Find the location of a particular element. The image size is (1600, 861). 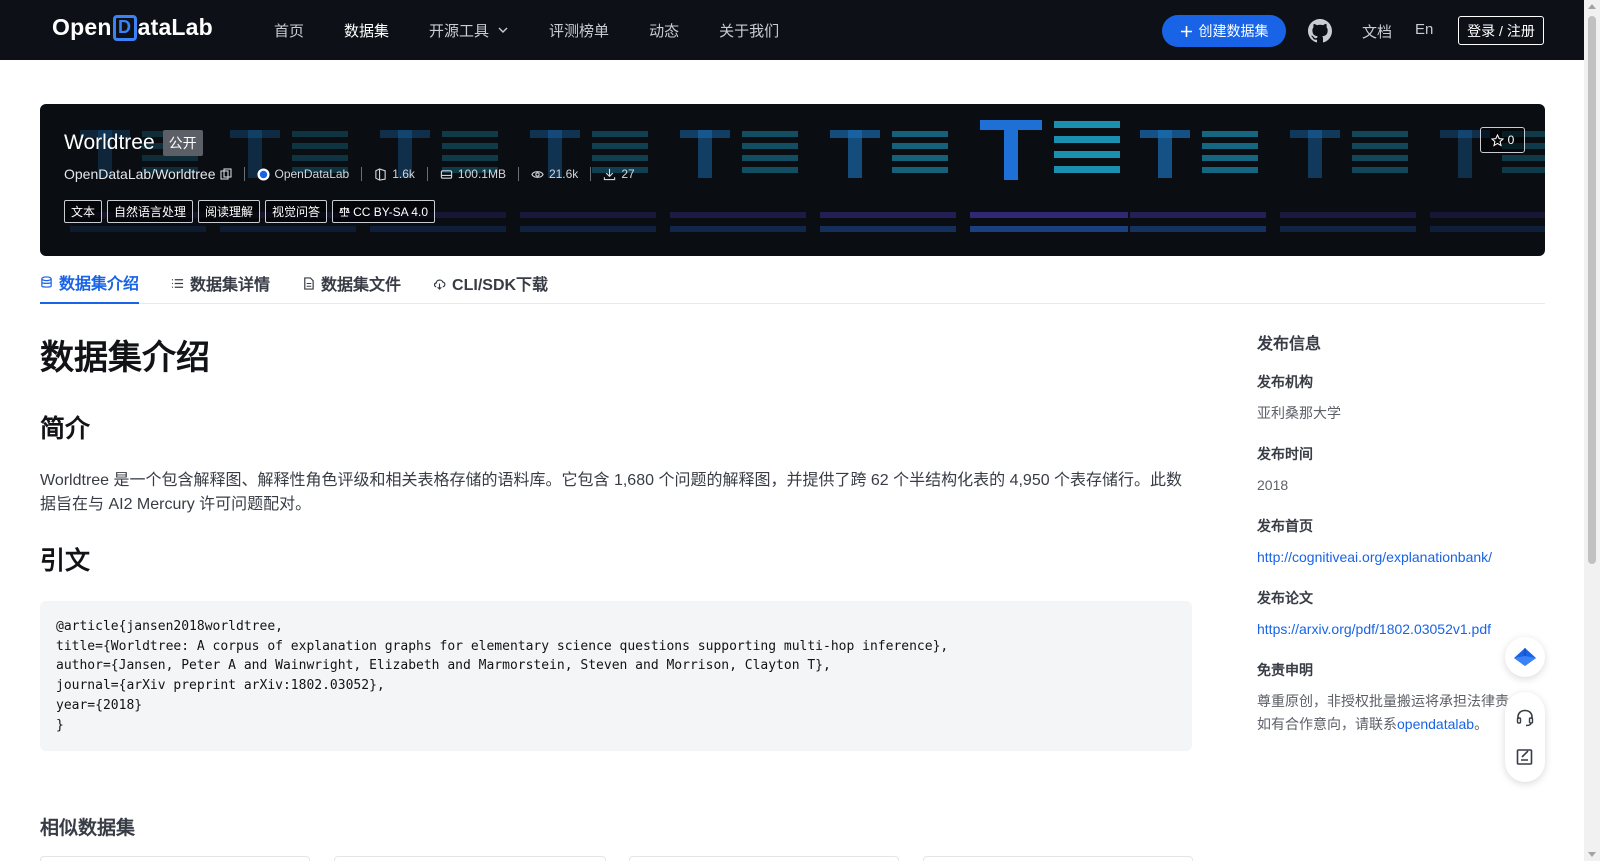

nav-open-tools-label: 开源工具 is located at coordinates (459, 31).